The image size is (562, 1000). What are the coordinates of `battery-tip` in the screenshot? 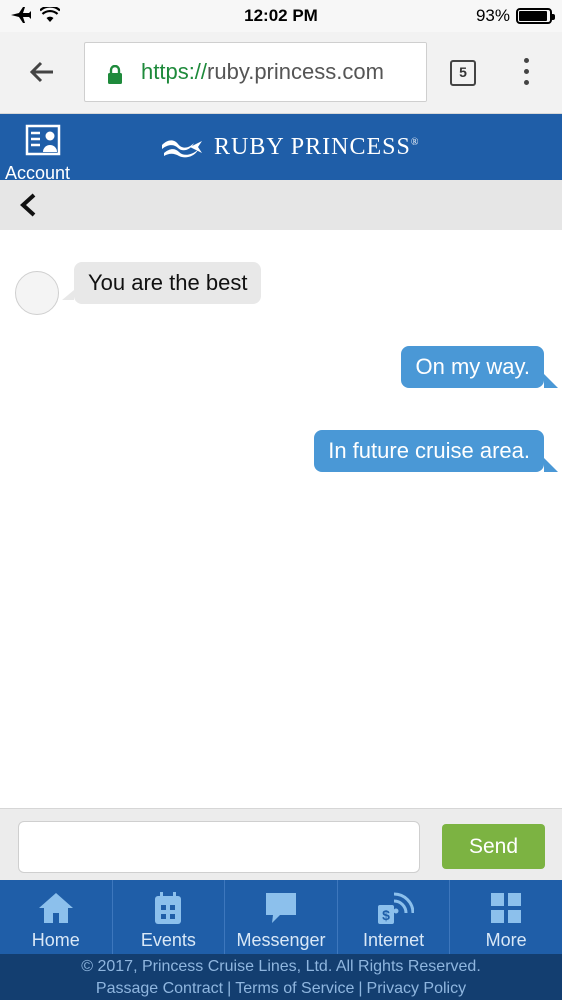 It's located at (553, 17).